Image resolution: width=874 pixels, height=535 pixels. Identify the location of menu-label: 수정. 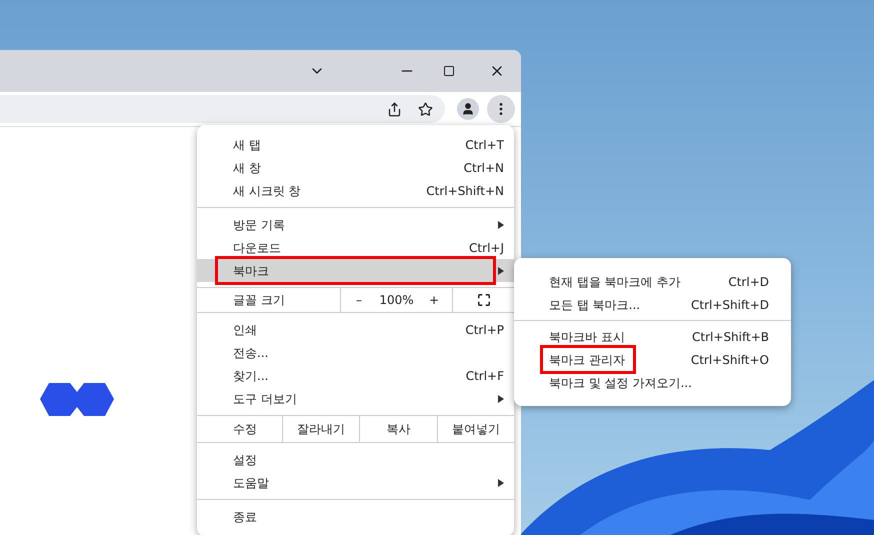
(245, 429).